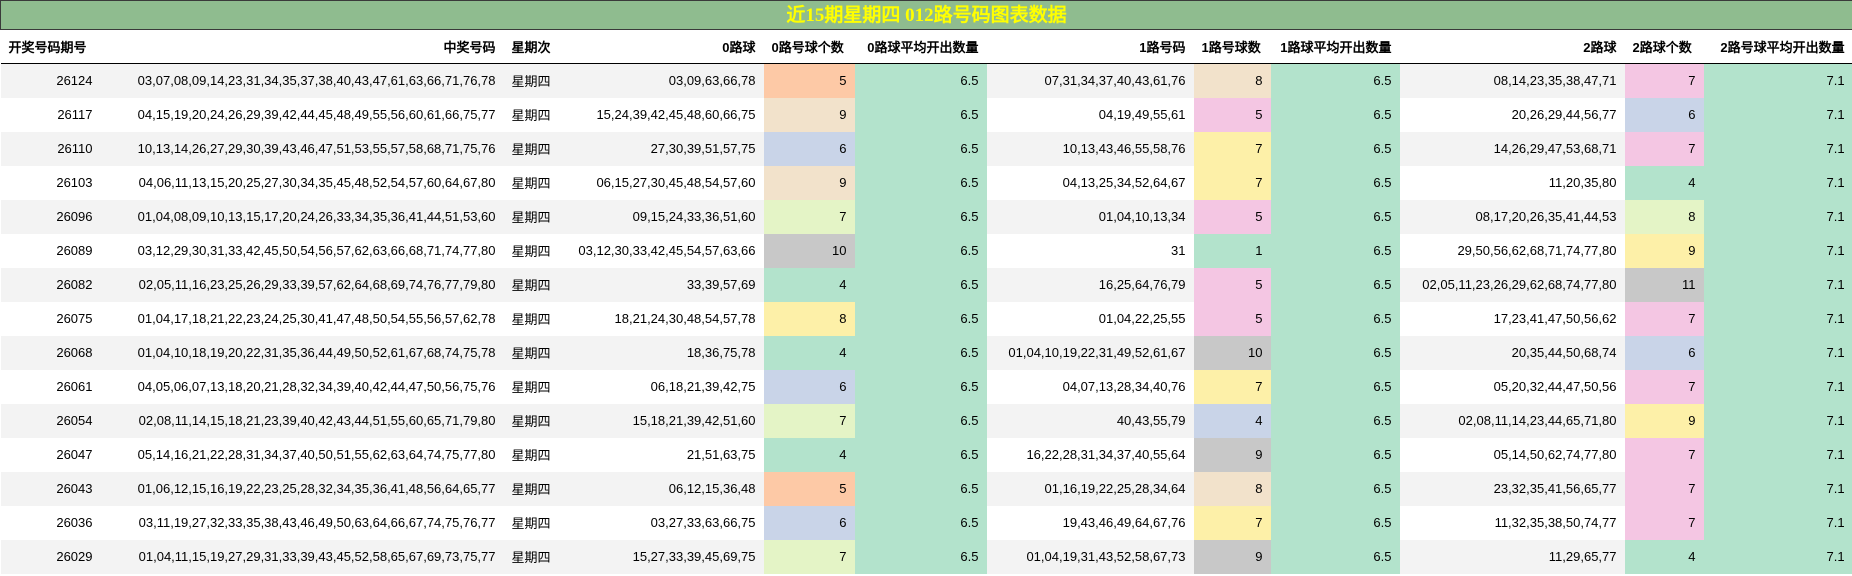 Image resolution: width=1852 pixels, height=576 pixels. Describe the element at coordinates (809, 318) in the screenshot. I see `cell-route0-count: 8` at that location.